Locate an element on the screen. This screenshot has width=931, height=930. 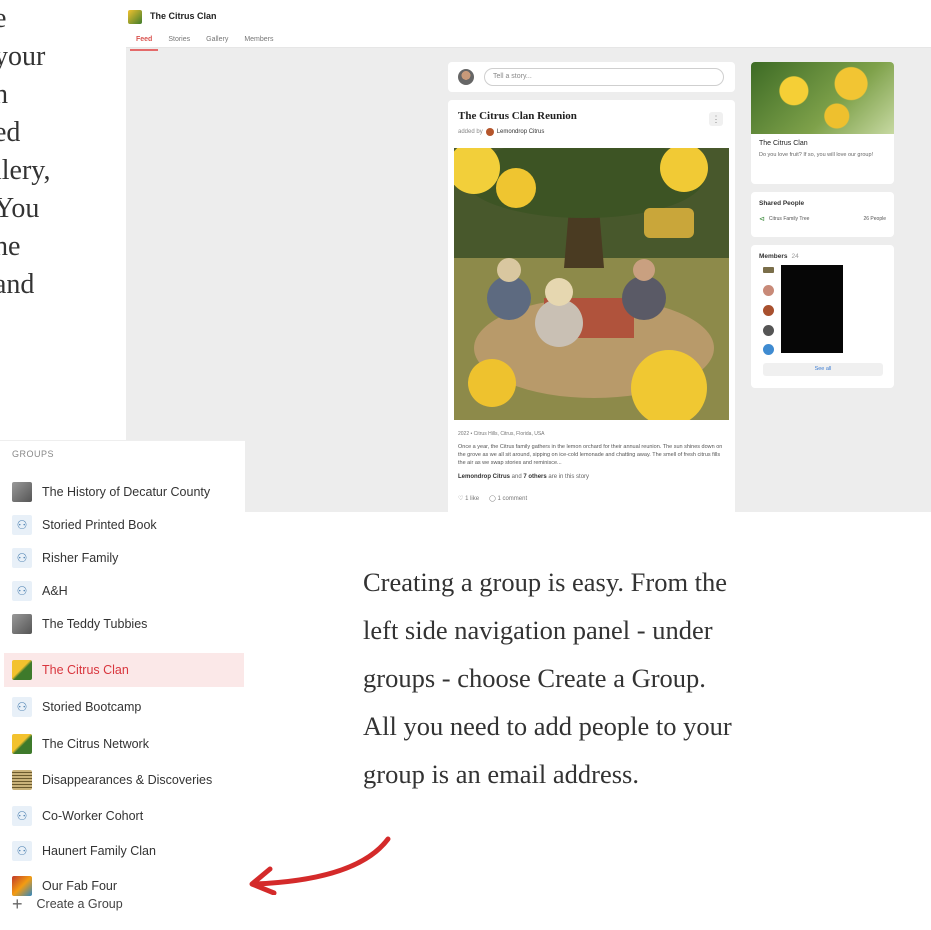
intro-line: and is located at coordinates (17, 284).